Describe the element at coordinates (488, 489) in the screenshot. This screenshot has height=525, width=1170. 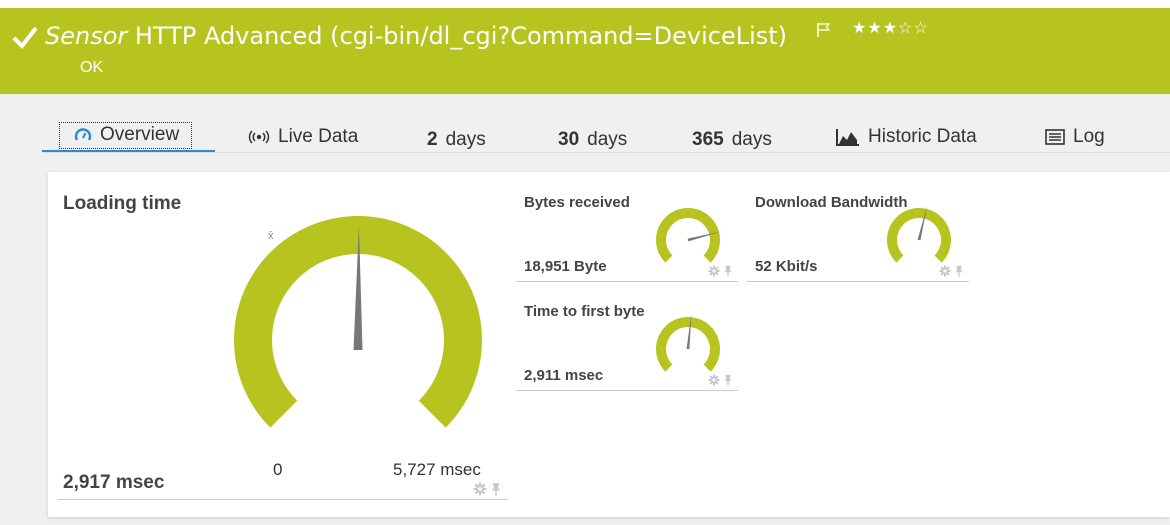
I see `main-gauge-actions` at that location.